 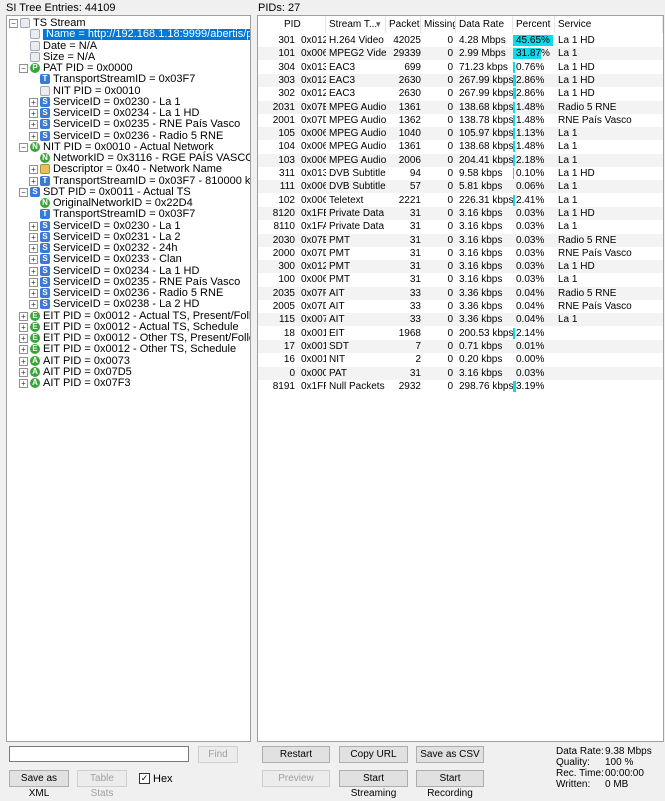 I want to click on table-row: 1150x0073AIT3303.36 kbps0.04%La 1, so click(x=460, y=319).